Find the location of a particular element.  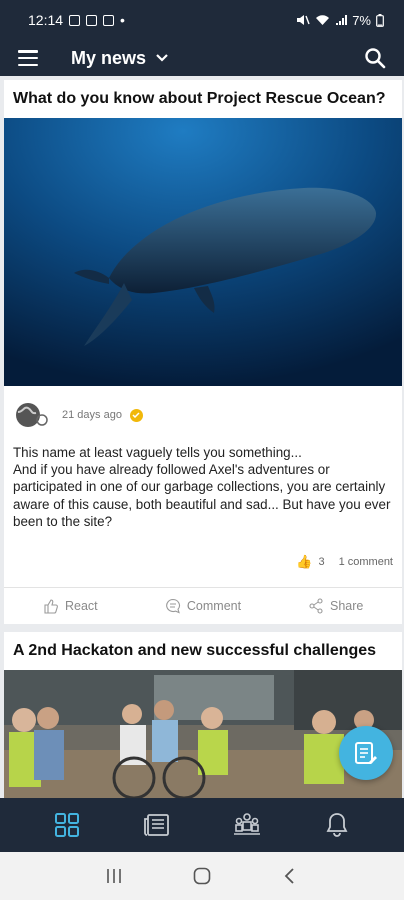

react-label: React is located at coordinates (81, 606).